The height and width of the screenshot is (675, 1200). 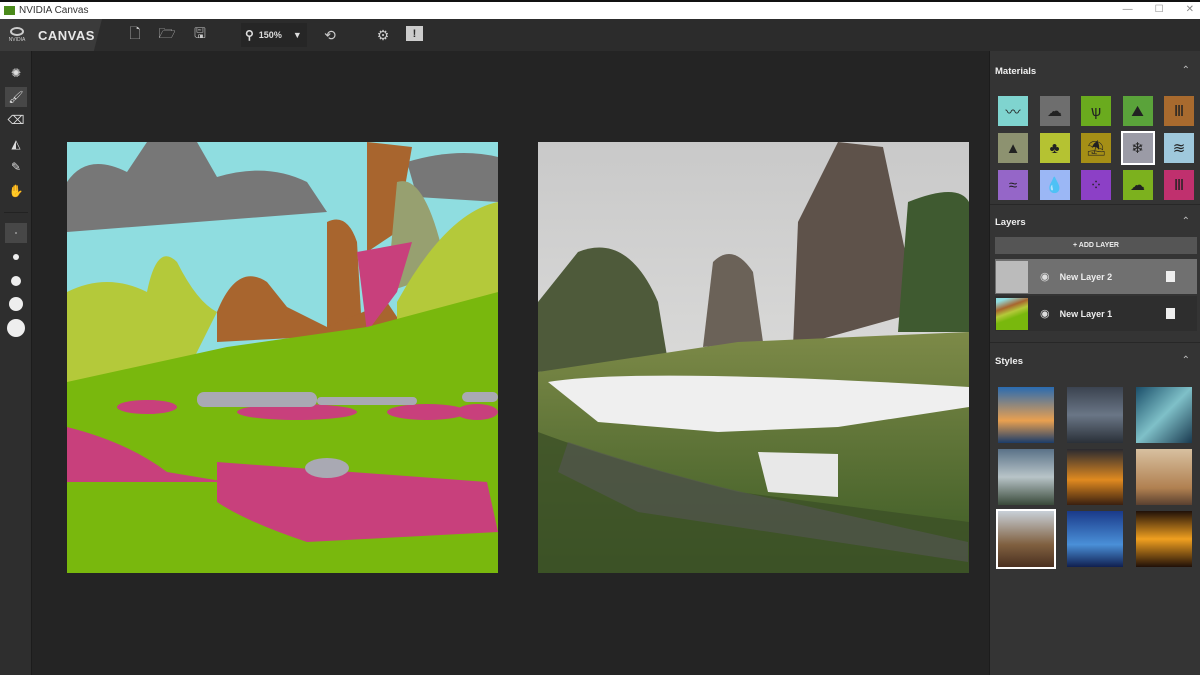 I want to click on layers-title: Layers, so click(x=1010, y=222).